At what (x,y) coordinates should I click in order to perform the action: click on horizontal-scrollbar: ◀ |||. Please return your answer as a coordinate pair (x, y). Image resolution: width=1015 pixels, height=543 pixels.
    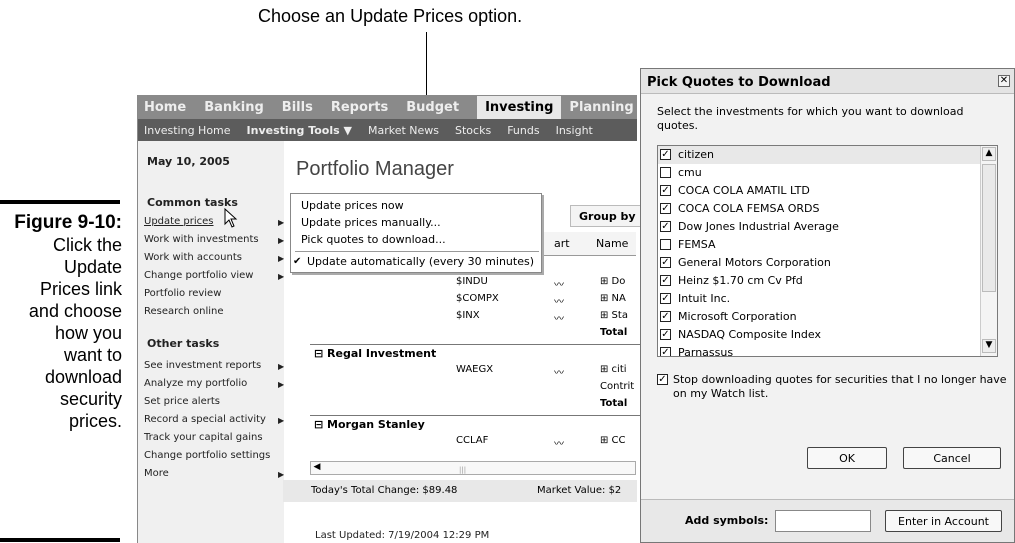
    Looking at the image, I should click on (473, 468).